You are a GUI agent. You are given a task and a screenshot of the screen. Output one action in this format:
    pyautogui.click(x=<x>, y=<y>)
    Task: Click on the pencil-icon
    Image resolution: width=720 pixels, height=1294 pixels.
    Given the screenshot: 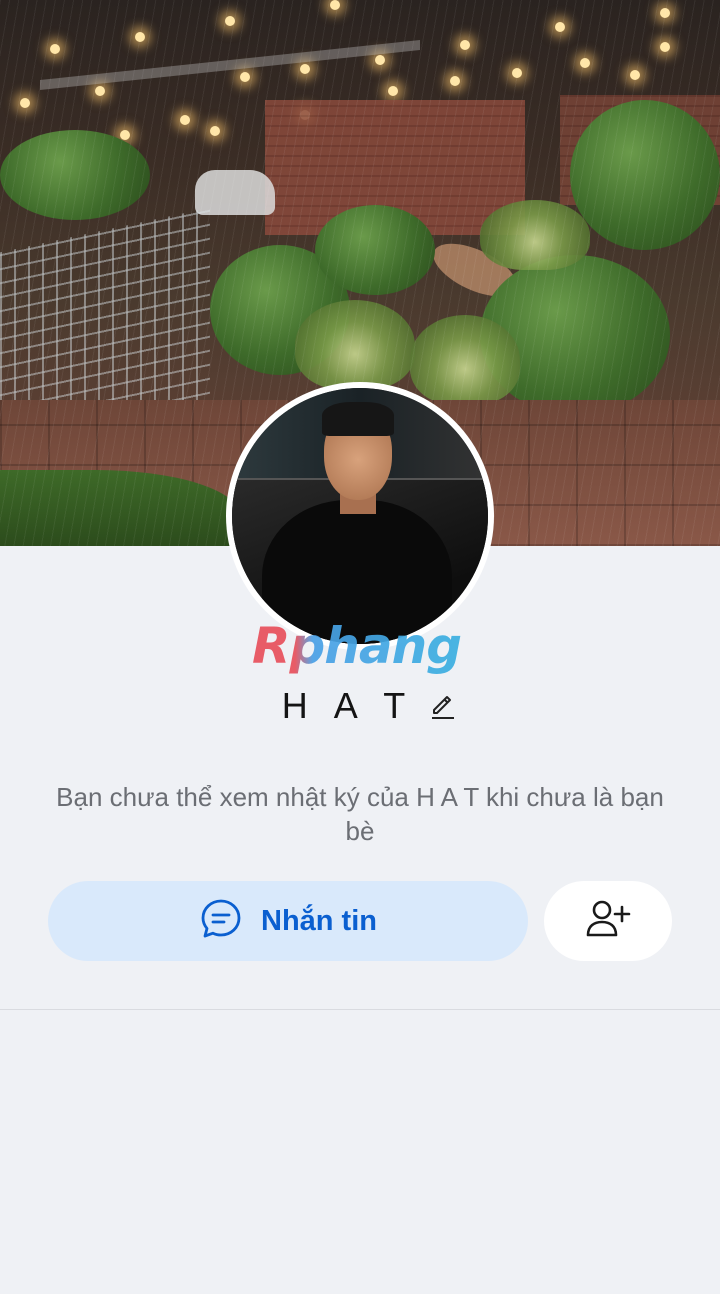 What is the action you would take?
    pyautogui.click(x=443, y=706)
    